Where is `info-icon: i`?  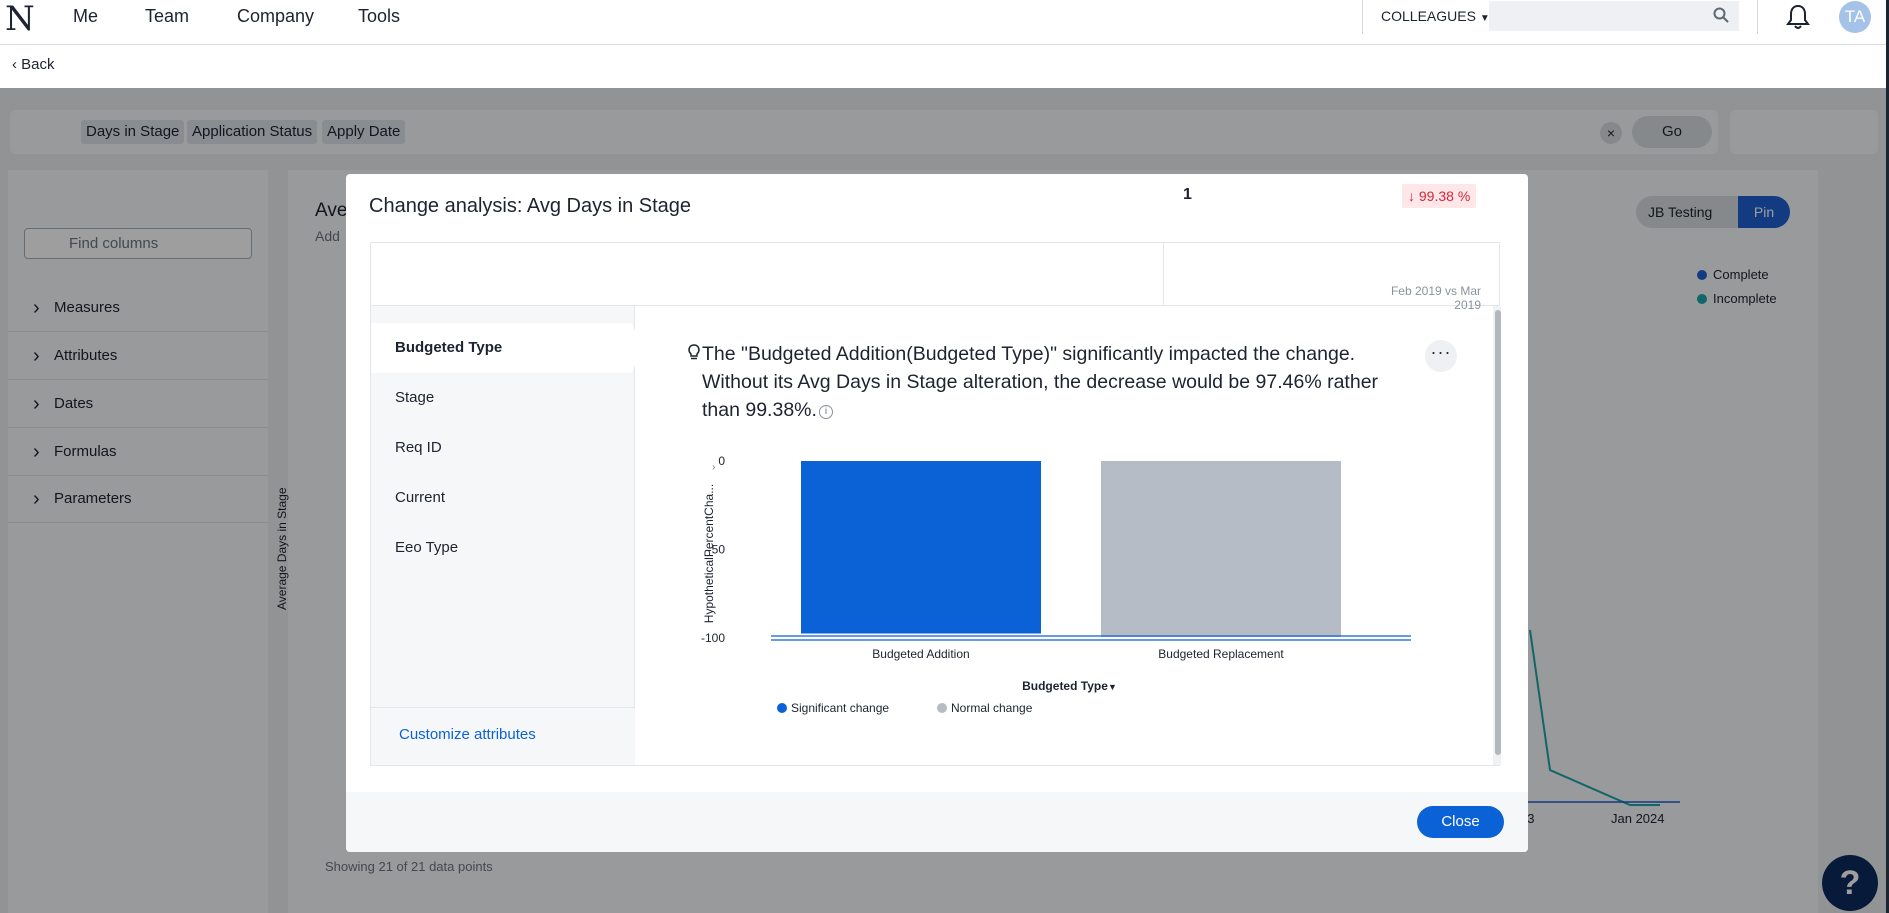
info-icon: i is located at coordinates (825, 412).